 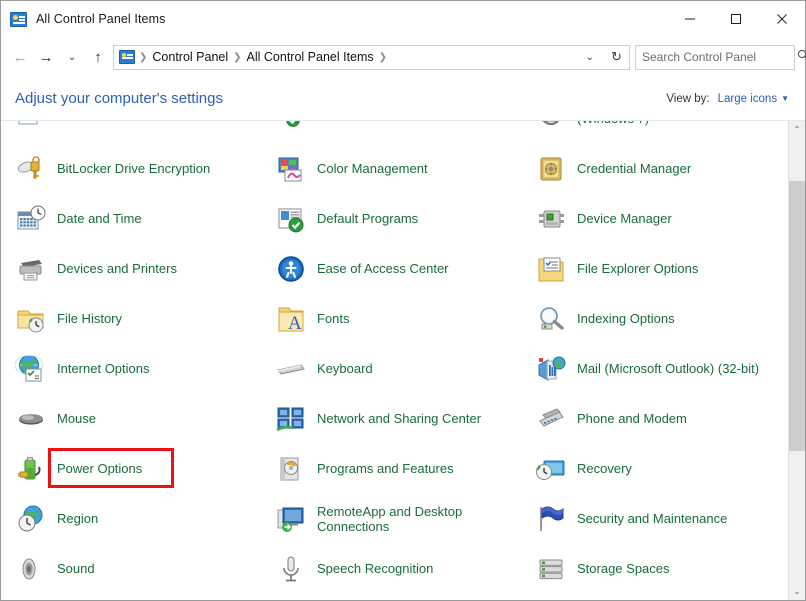 I want to click on control-panel-item: Device Manager, so click(x=661, y=219).